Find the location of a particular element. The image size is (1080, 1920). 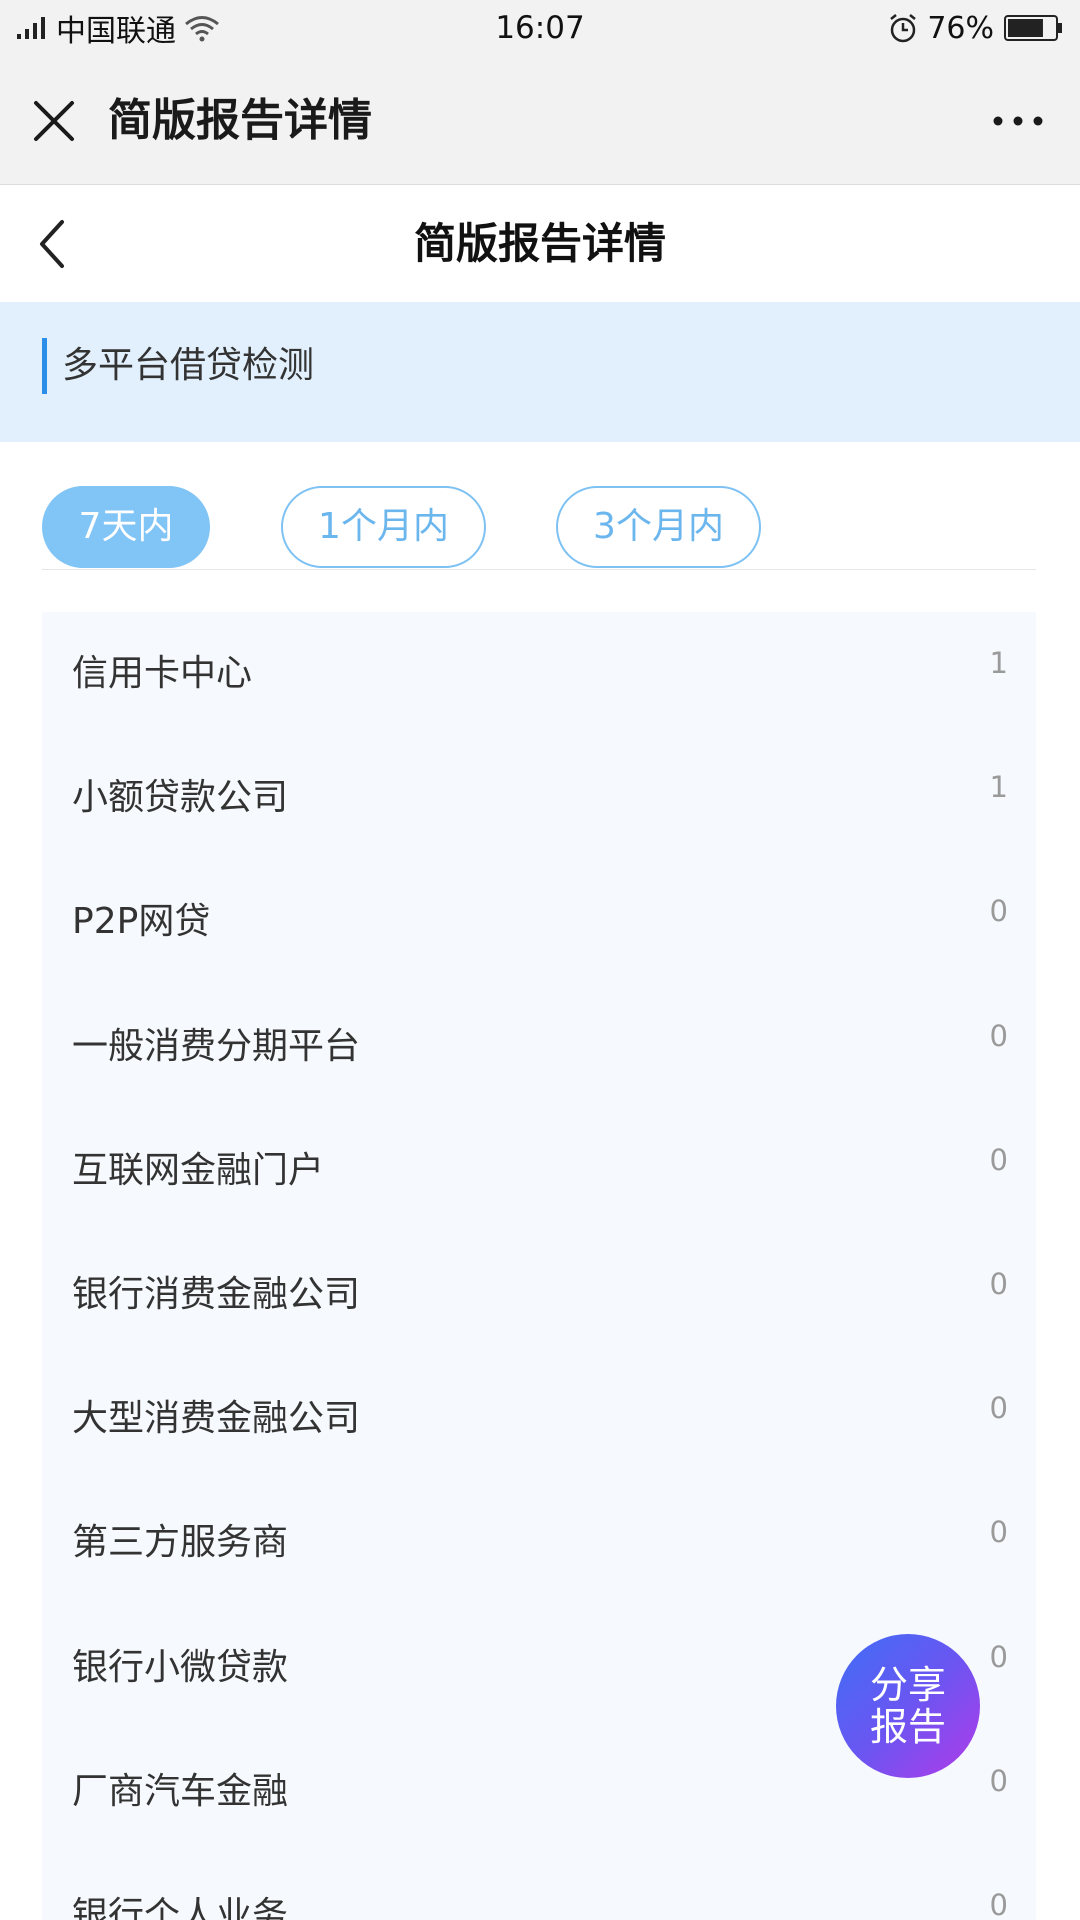

share-button-line1: 分享 is located at coordinates (907, 1685).